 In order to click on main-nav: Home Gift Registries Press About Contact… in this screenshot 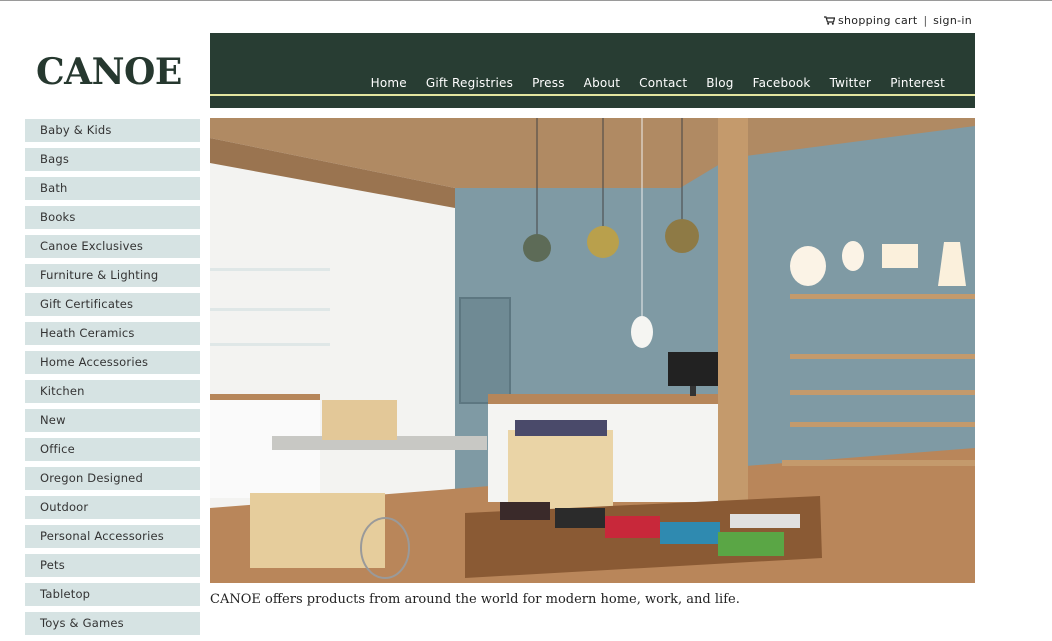, I will do `click(648, 83)`.